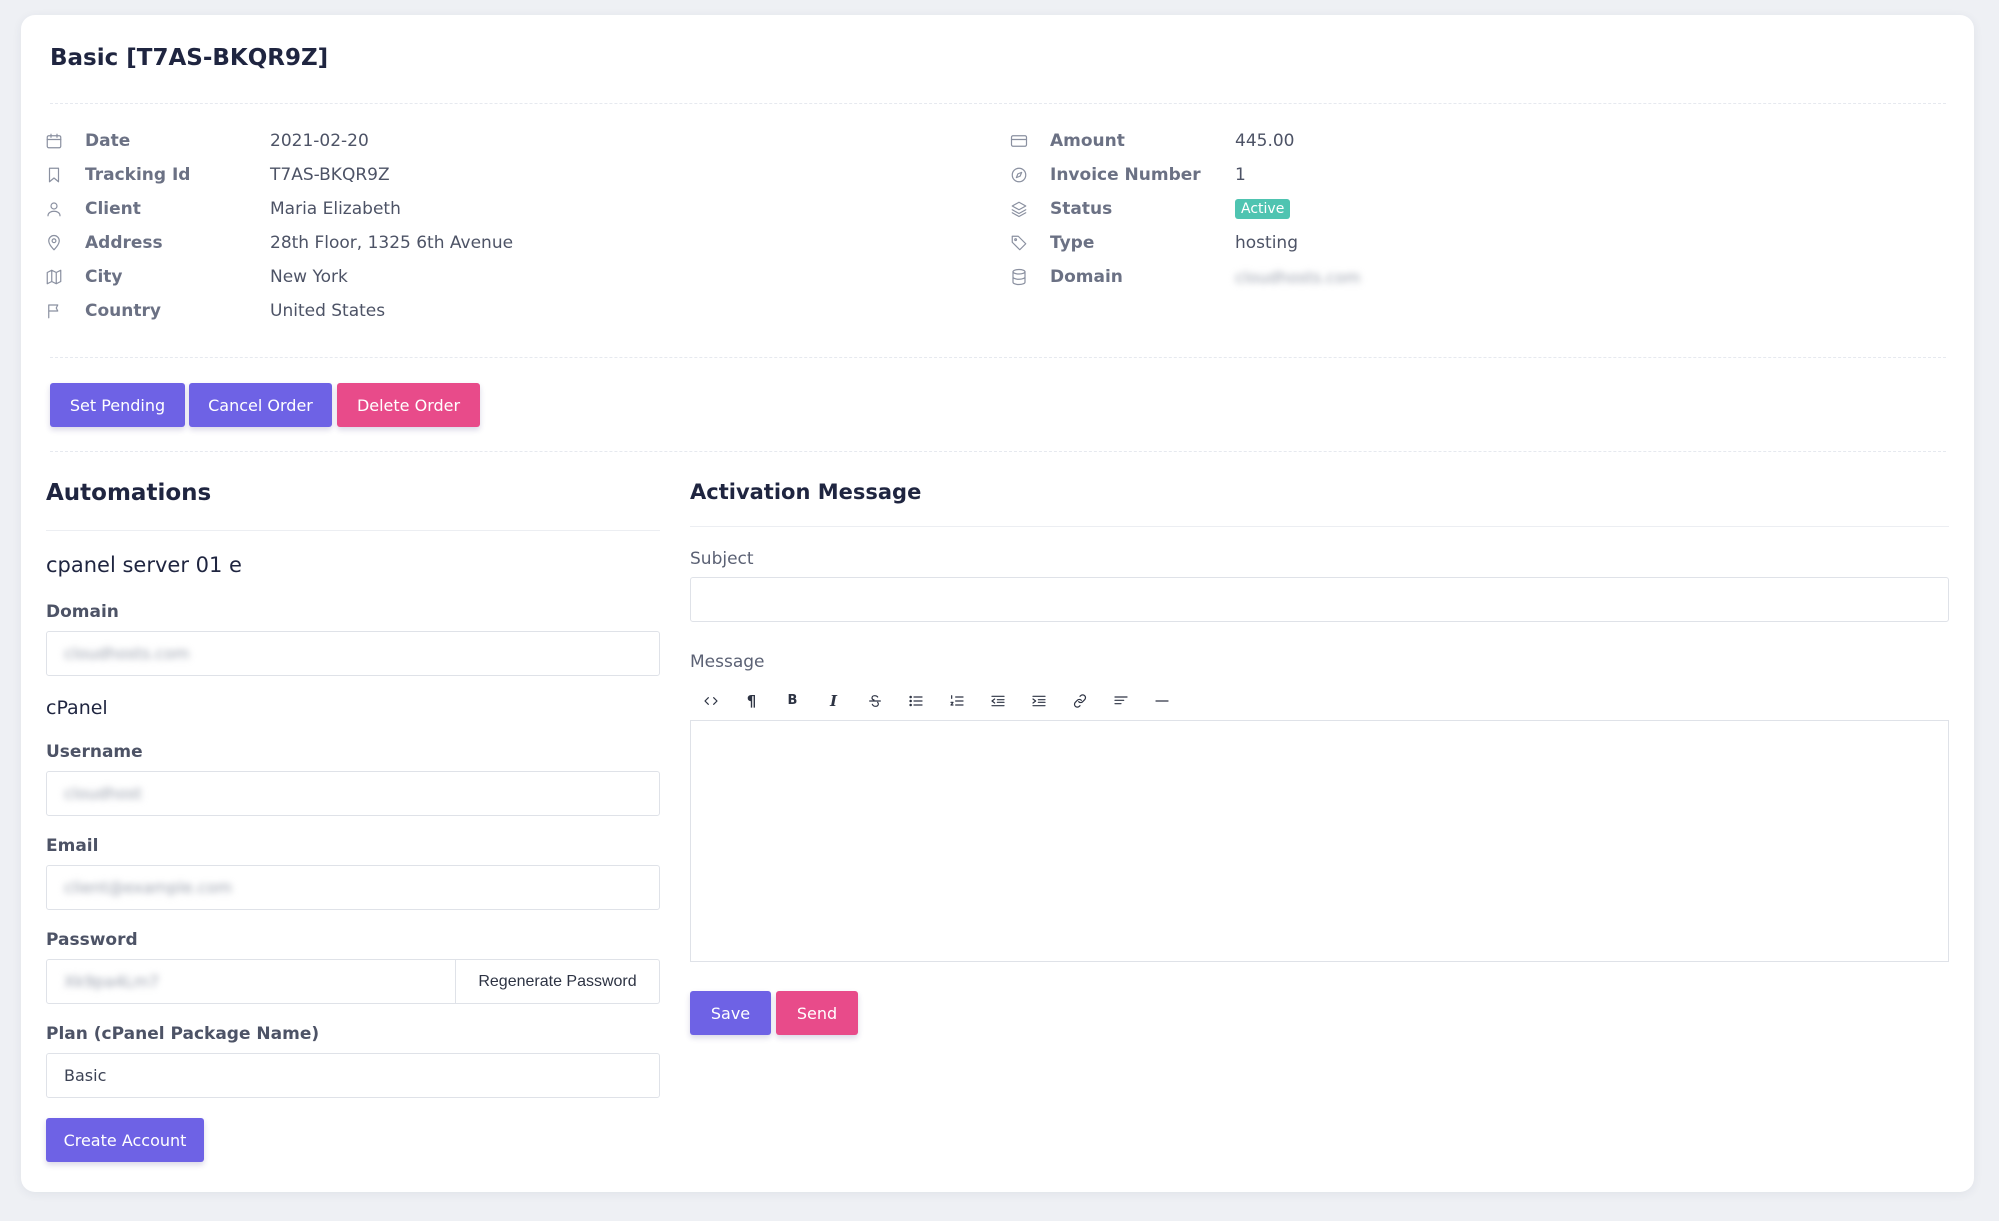 This screenshot has height=1221, width=1999. Describe the element at coordinates (1019, 175) in the screenshot. I see `compass-icon` at that location.